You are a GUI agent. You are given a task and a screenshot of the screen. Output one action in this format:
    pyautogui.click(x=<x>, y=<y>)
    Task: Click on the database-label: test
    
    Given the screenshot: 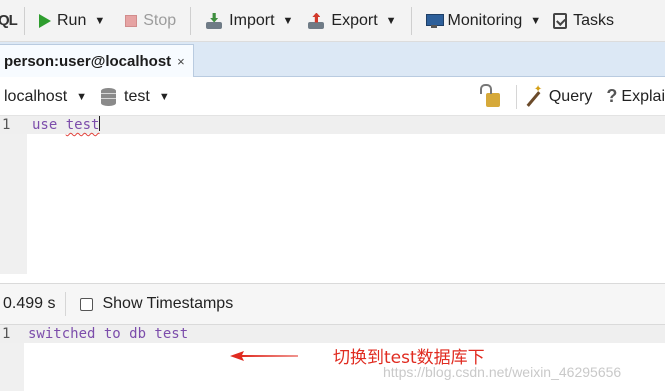 What is the action you would take?
    pyautogui.click(x=137, y=96)
    